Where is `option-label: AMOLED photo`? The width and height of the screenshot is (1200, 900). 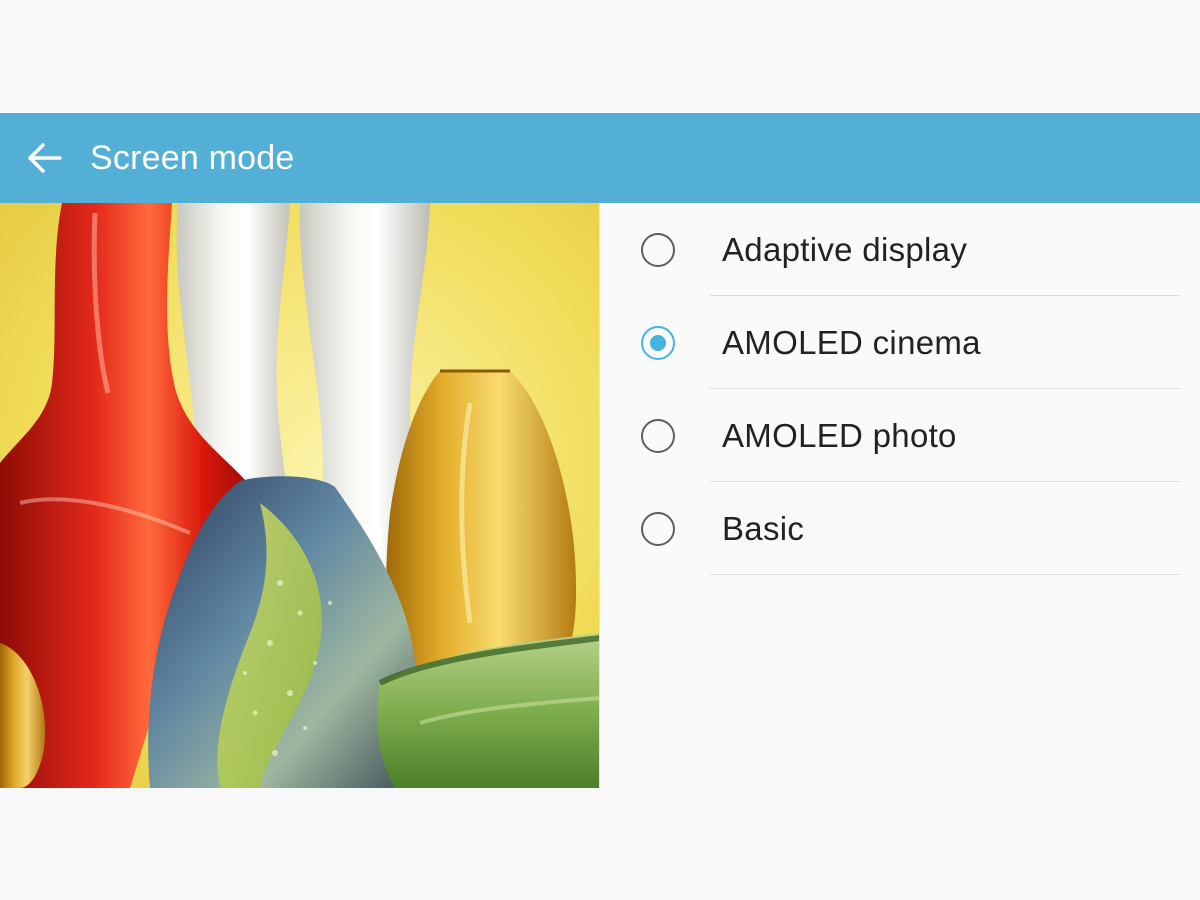 option-label: AMOLED photo is located at coordinates (839, 435).